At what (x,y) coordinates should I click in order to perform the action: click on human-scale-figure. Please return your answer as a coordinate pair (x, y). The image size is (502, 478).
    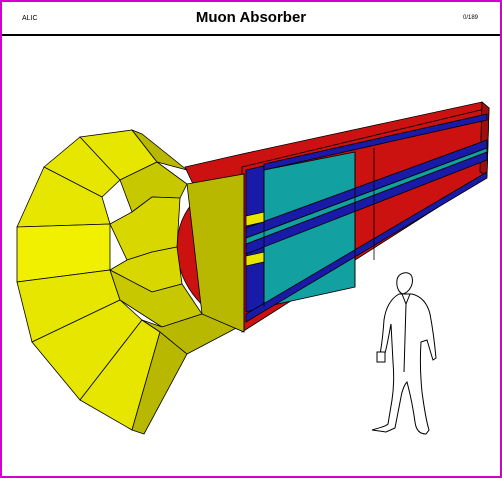
    Looking at the image, I should click on (404, 353).